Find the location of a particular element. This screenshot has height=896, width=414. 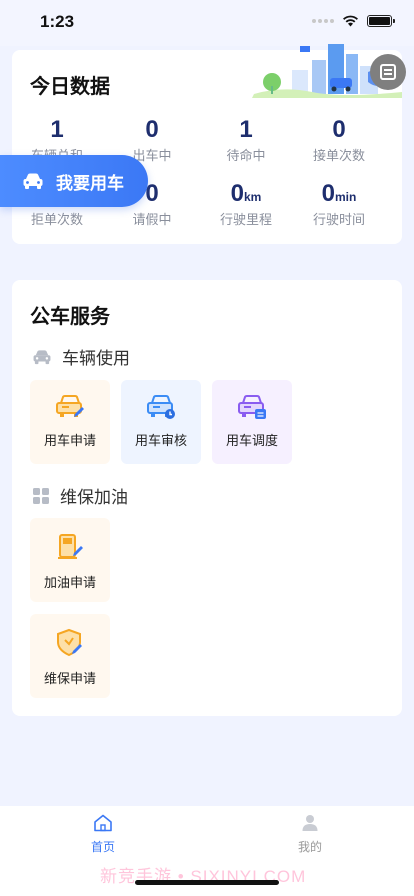

stat-label: 行驶里程 is located at coordinates (245, 220).